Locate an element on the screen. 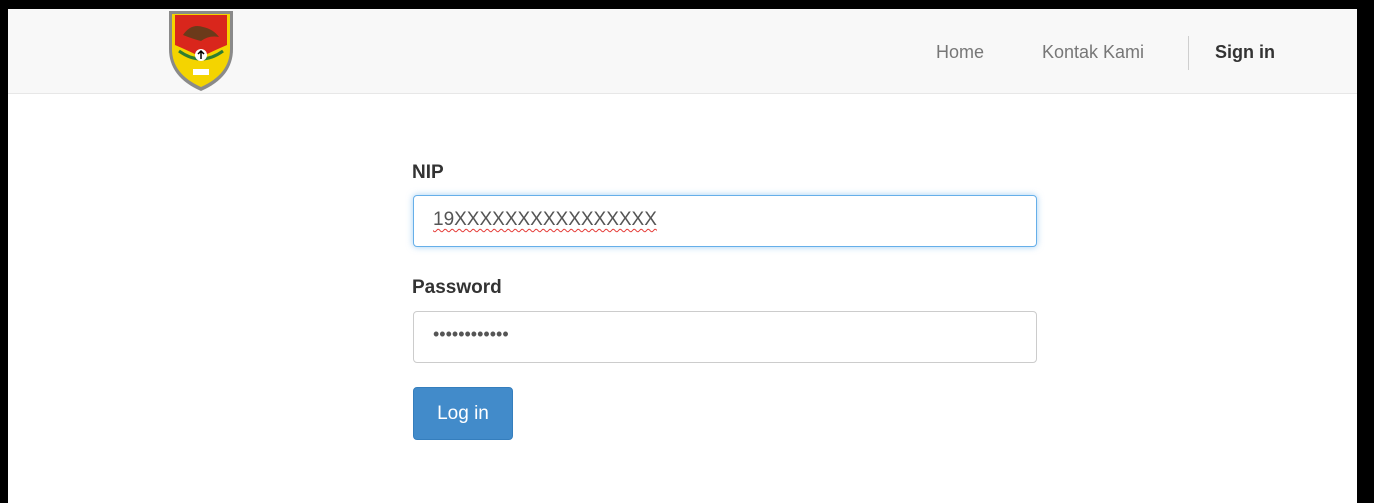 This screenshot has height=503, width=1374. nav-link-sign-in: Sign in is located at coordinates (1245, 52).